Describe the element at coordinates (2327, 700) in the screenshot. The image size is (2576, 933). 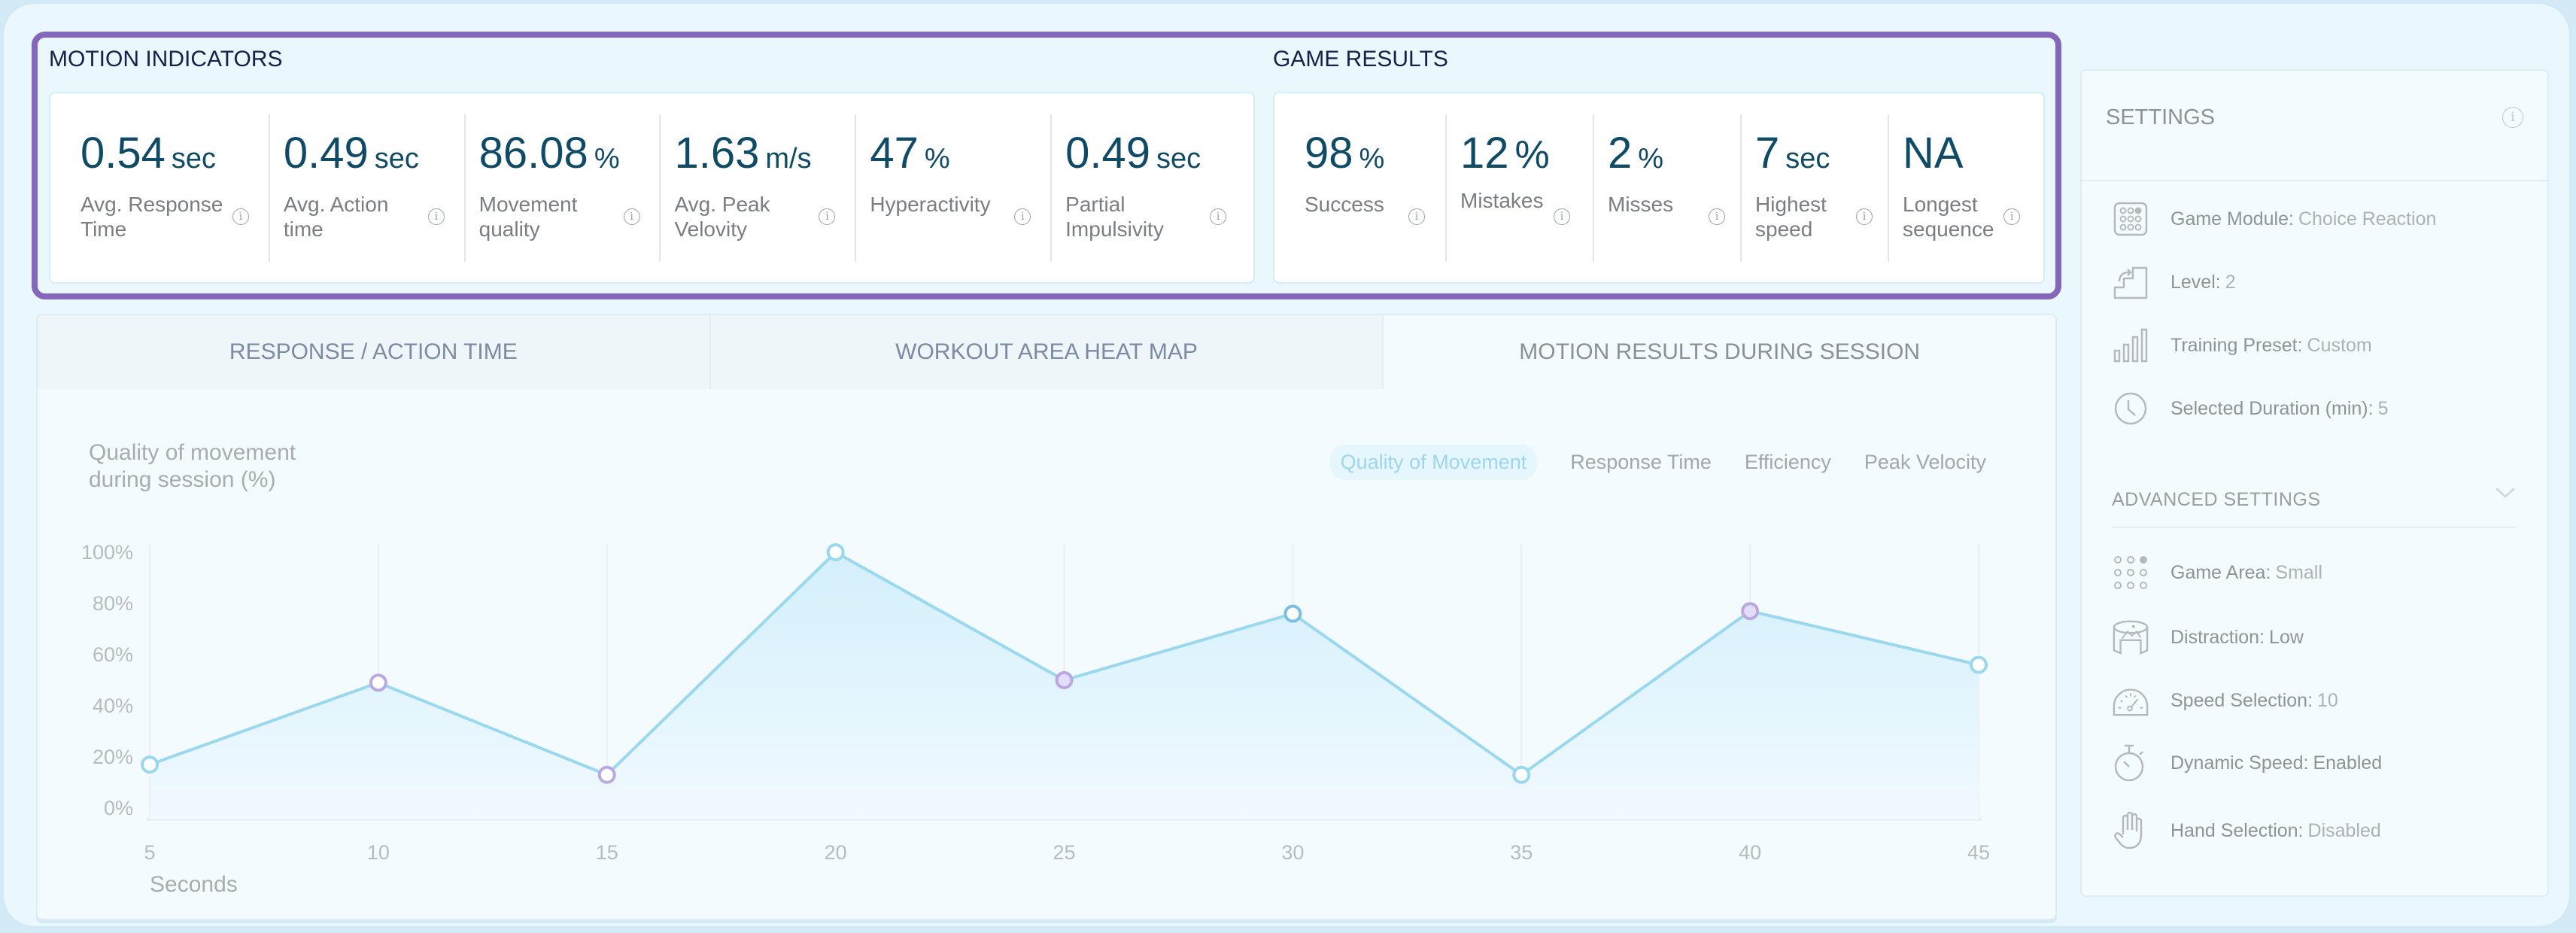
I see `setting-value: 10` at that location.